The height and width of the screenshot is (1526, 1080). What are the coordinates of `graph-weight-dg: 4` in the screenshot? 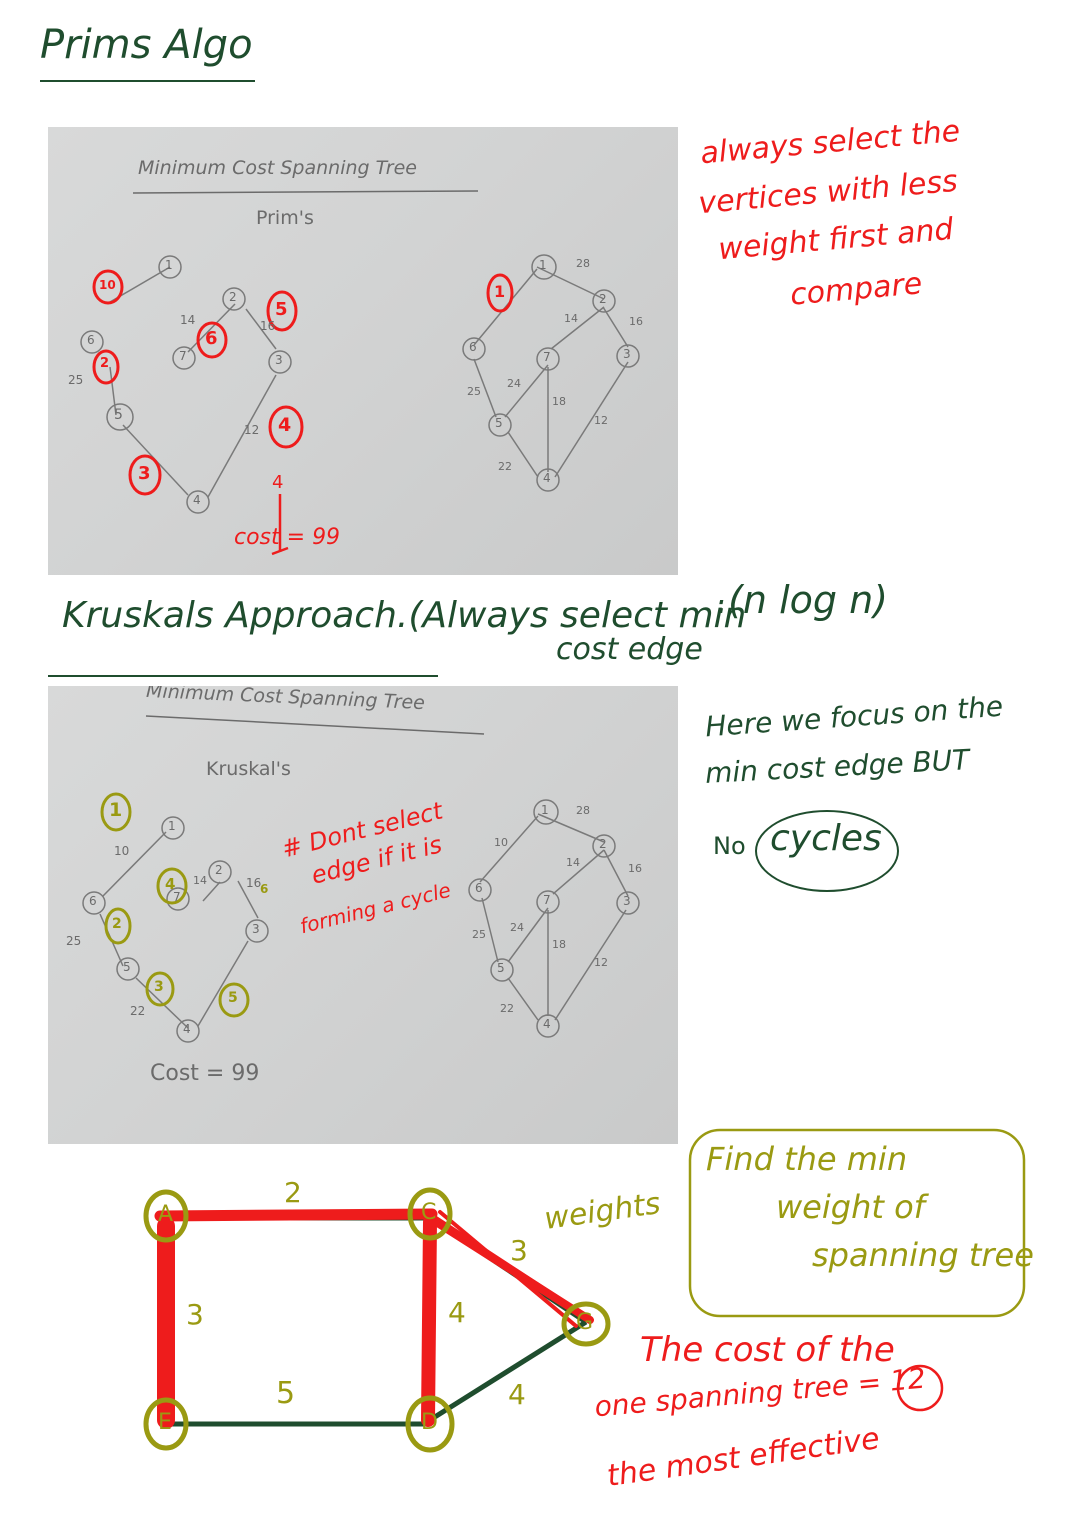 It's located at (517, 1394).